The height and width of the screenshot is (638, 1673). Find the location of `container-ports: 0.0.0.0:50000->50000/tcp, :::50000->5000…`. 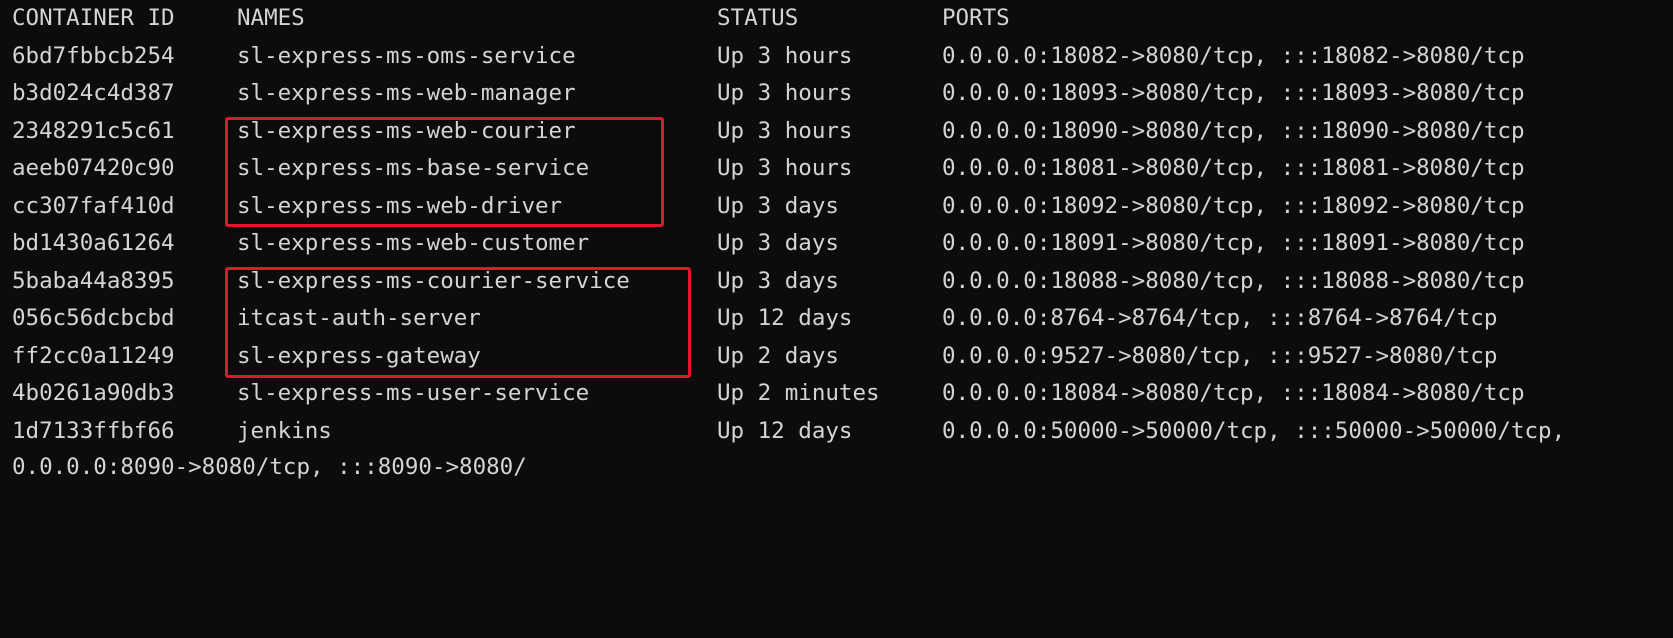

container-ports: 0.0.0.0:50000->50000/tcp, :::50000->5000… is located at coordinates (1254, 430).